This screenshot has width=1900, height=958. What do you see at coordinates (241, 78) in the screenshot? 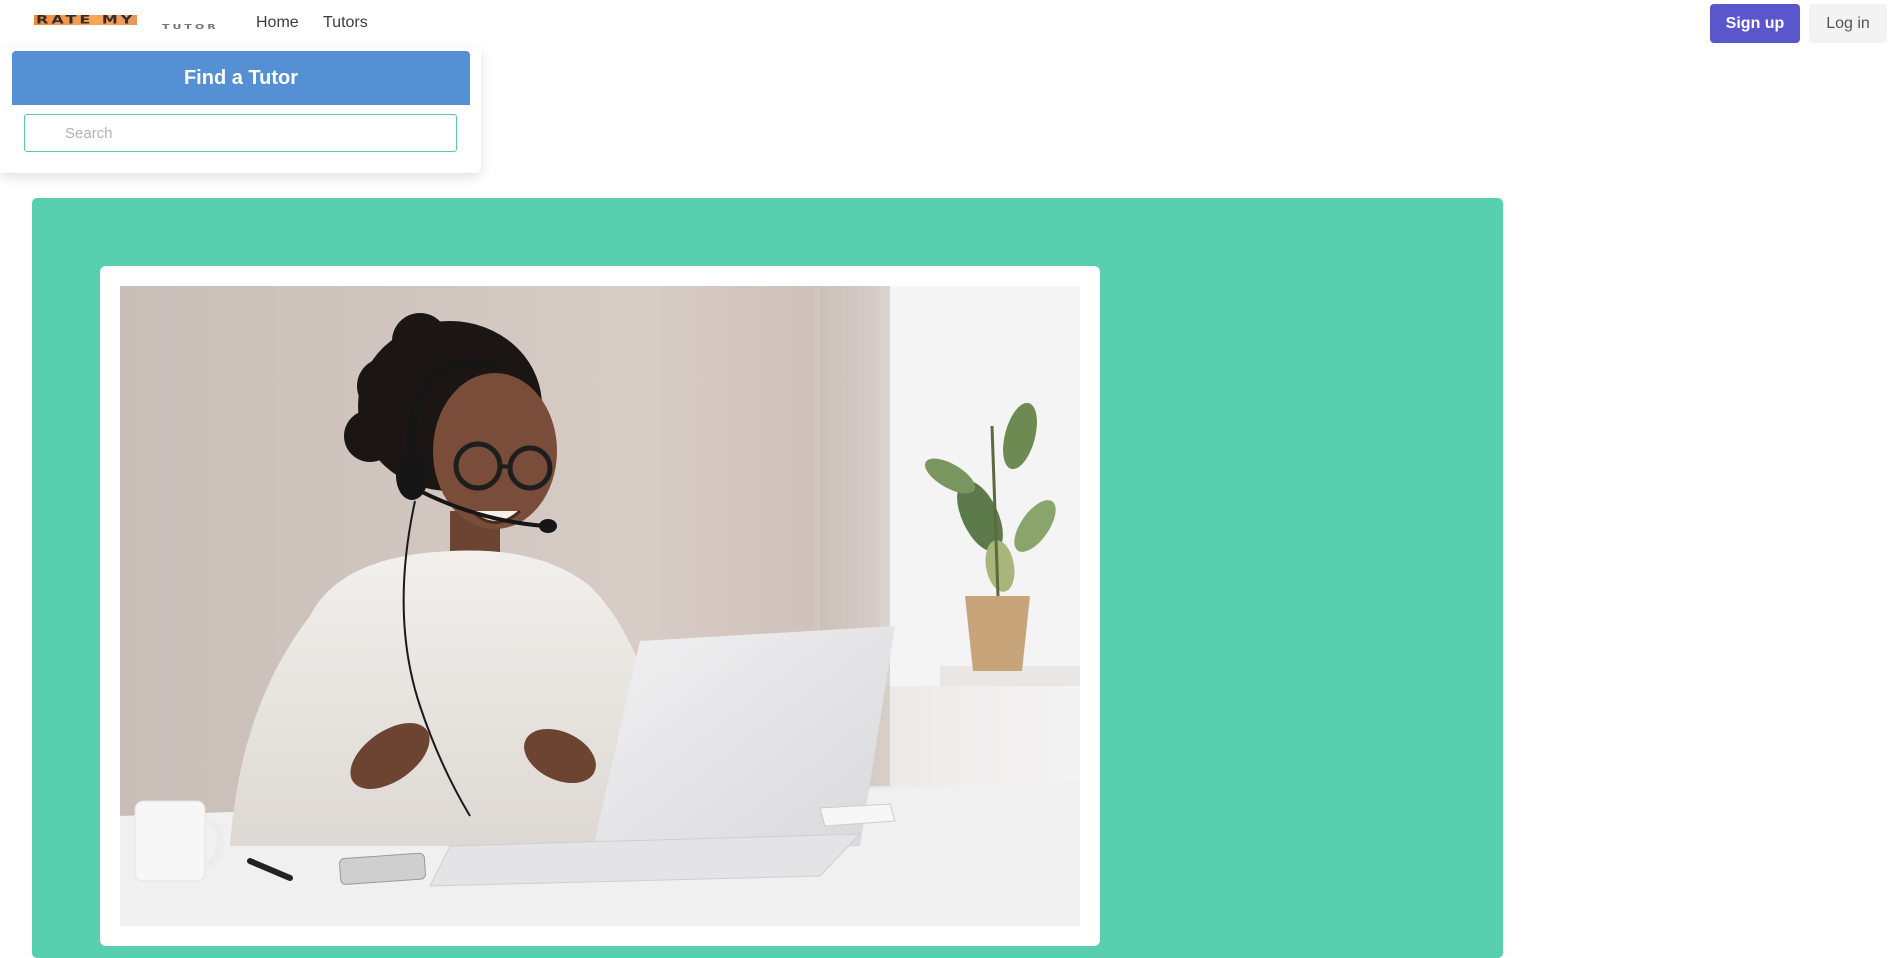
I see `find-tutor-header: Find a Tutor` at bounding box center [241, 78].